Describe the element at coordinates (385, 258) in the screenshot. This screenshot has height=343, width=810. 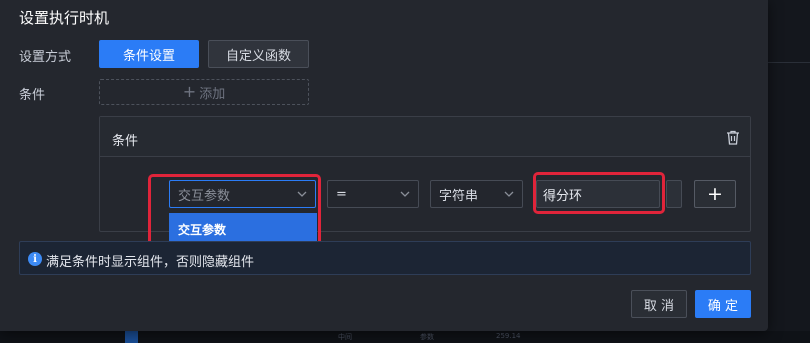
I see `info-bar: i 满足条件时显示组件，否则隐藏组件` at that location.